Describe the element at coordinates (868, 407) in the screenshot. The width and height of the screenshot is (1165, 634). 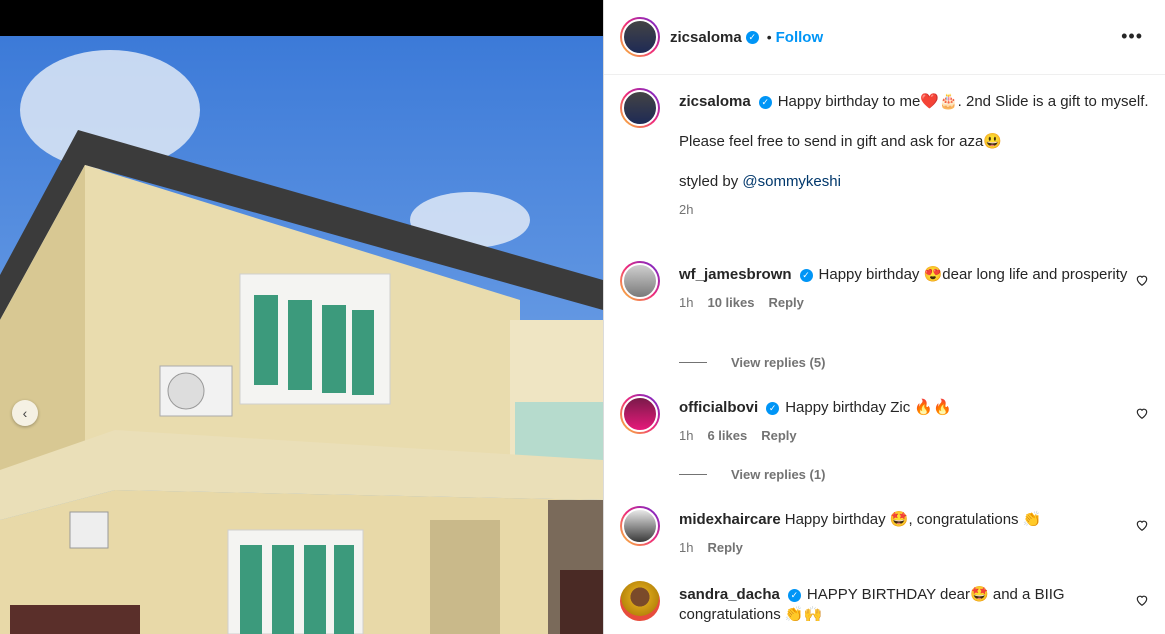
I see `comment-text: Happy birthday Zic 🔥🔥` at that location.